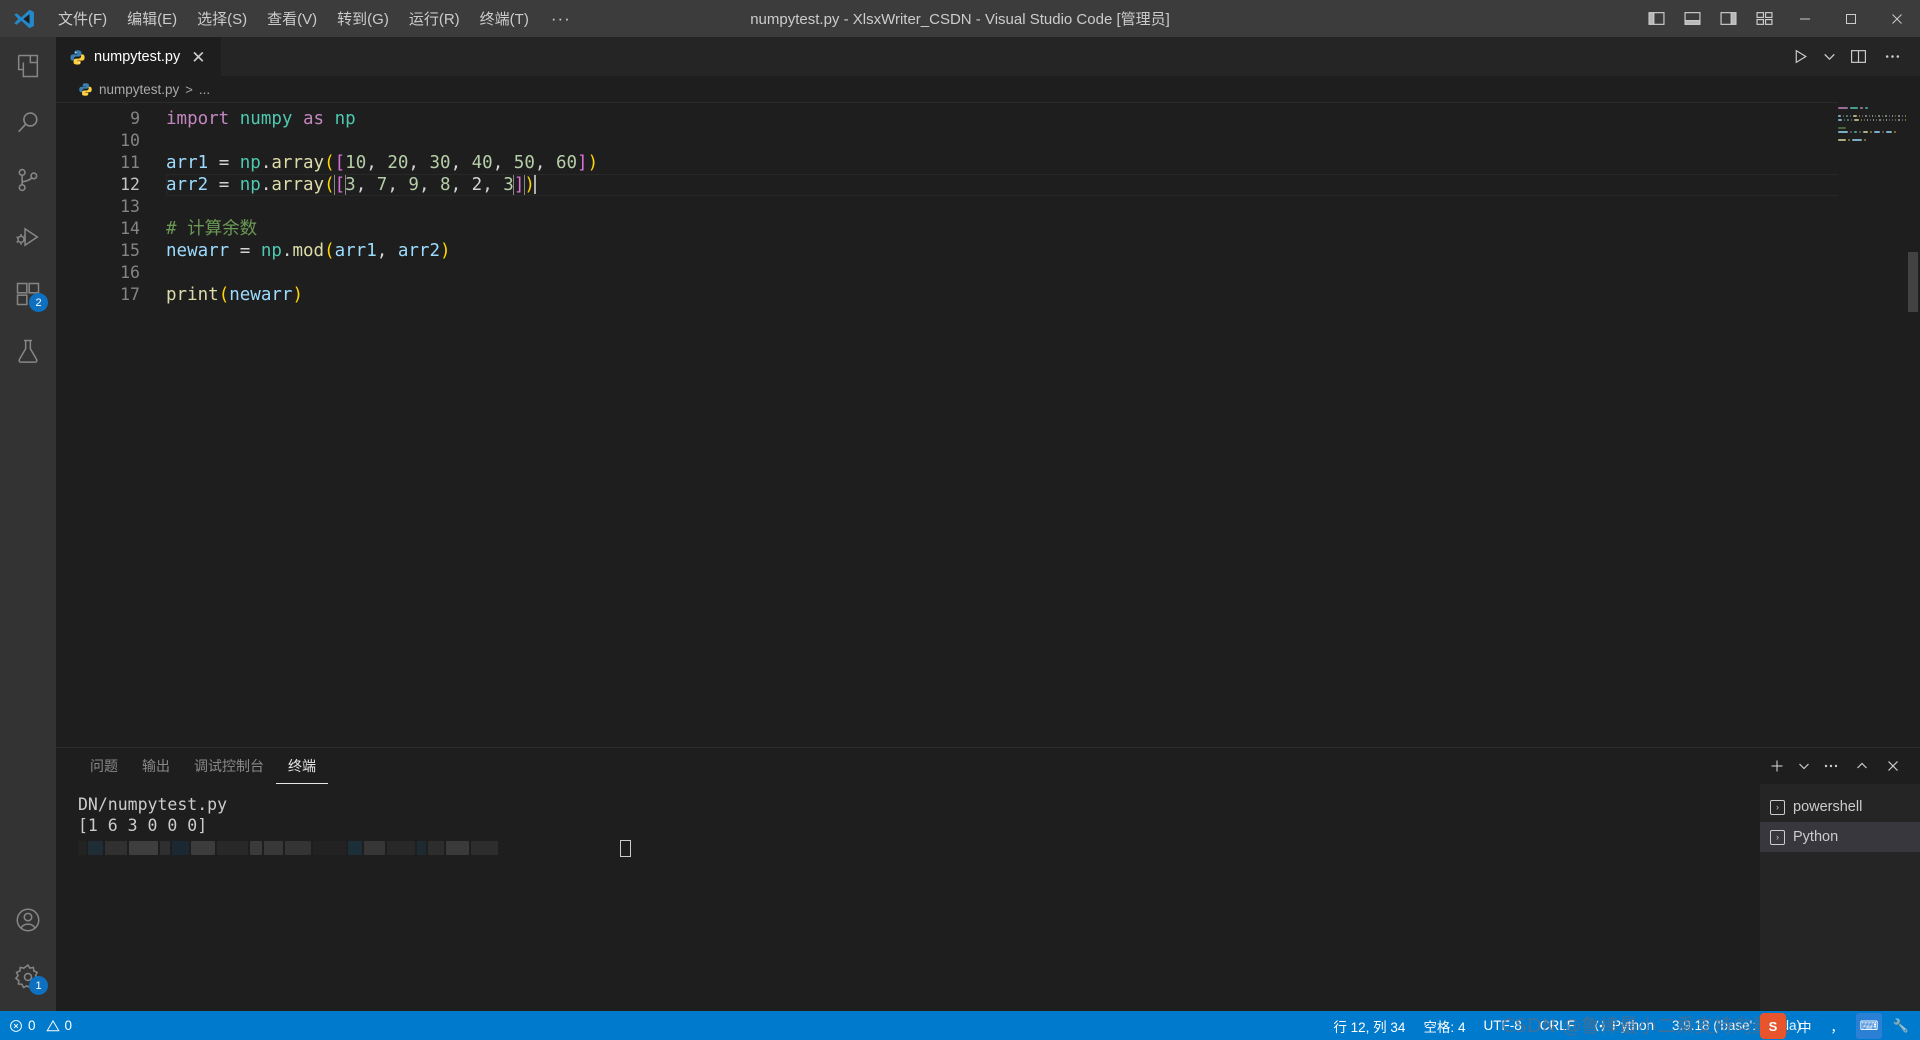 This screenshot has height=1040, width=1920. What do you see at coordinates (28, 179) in the screenshot?
I see `sidebar-item-source-control` at bounding box center [28, 179].